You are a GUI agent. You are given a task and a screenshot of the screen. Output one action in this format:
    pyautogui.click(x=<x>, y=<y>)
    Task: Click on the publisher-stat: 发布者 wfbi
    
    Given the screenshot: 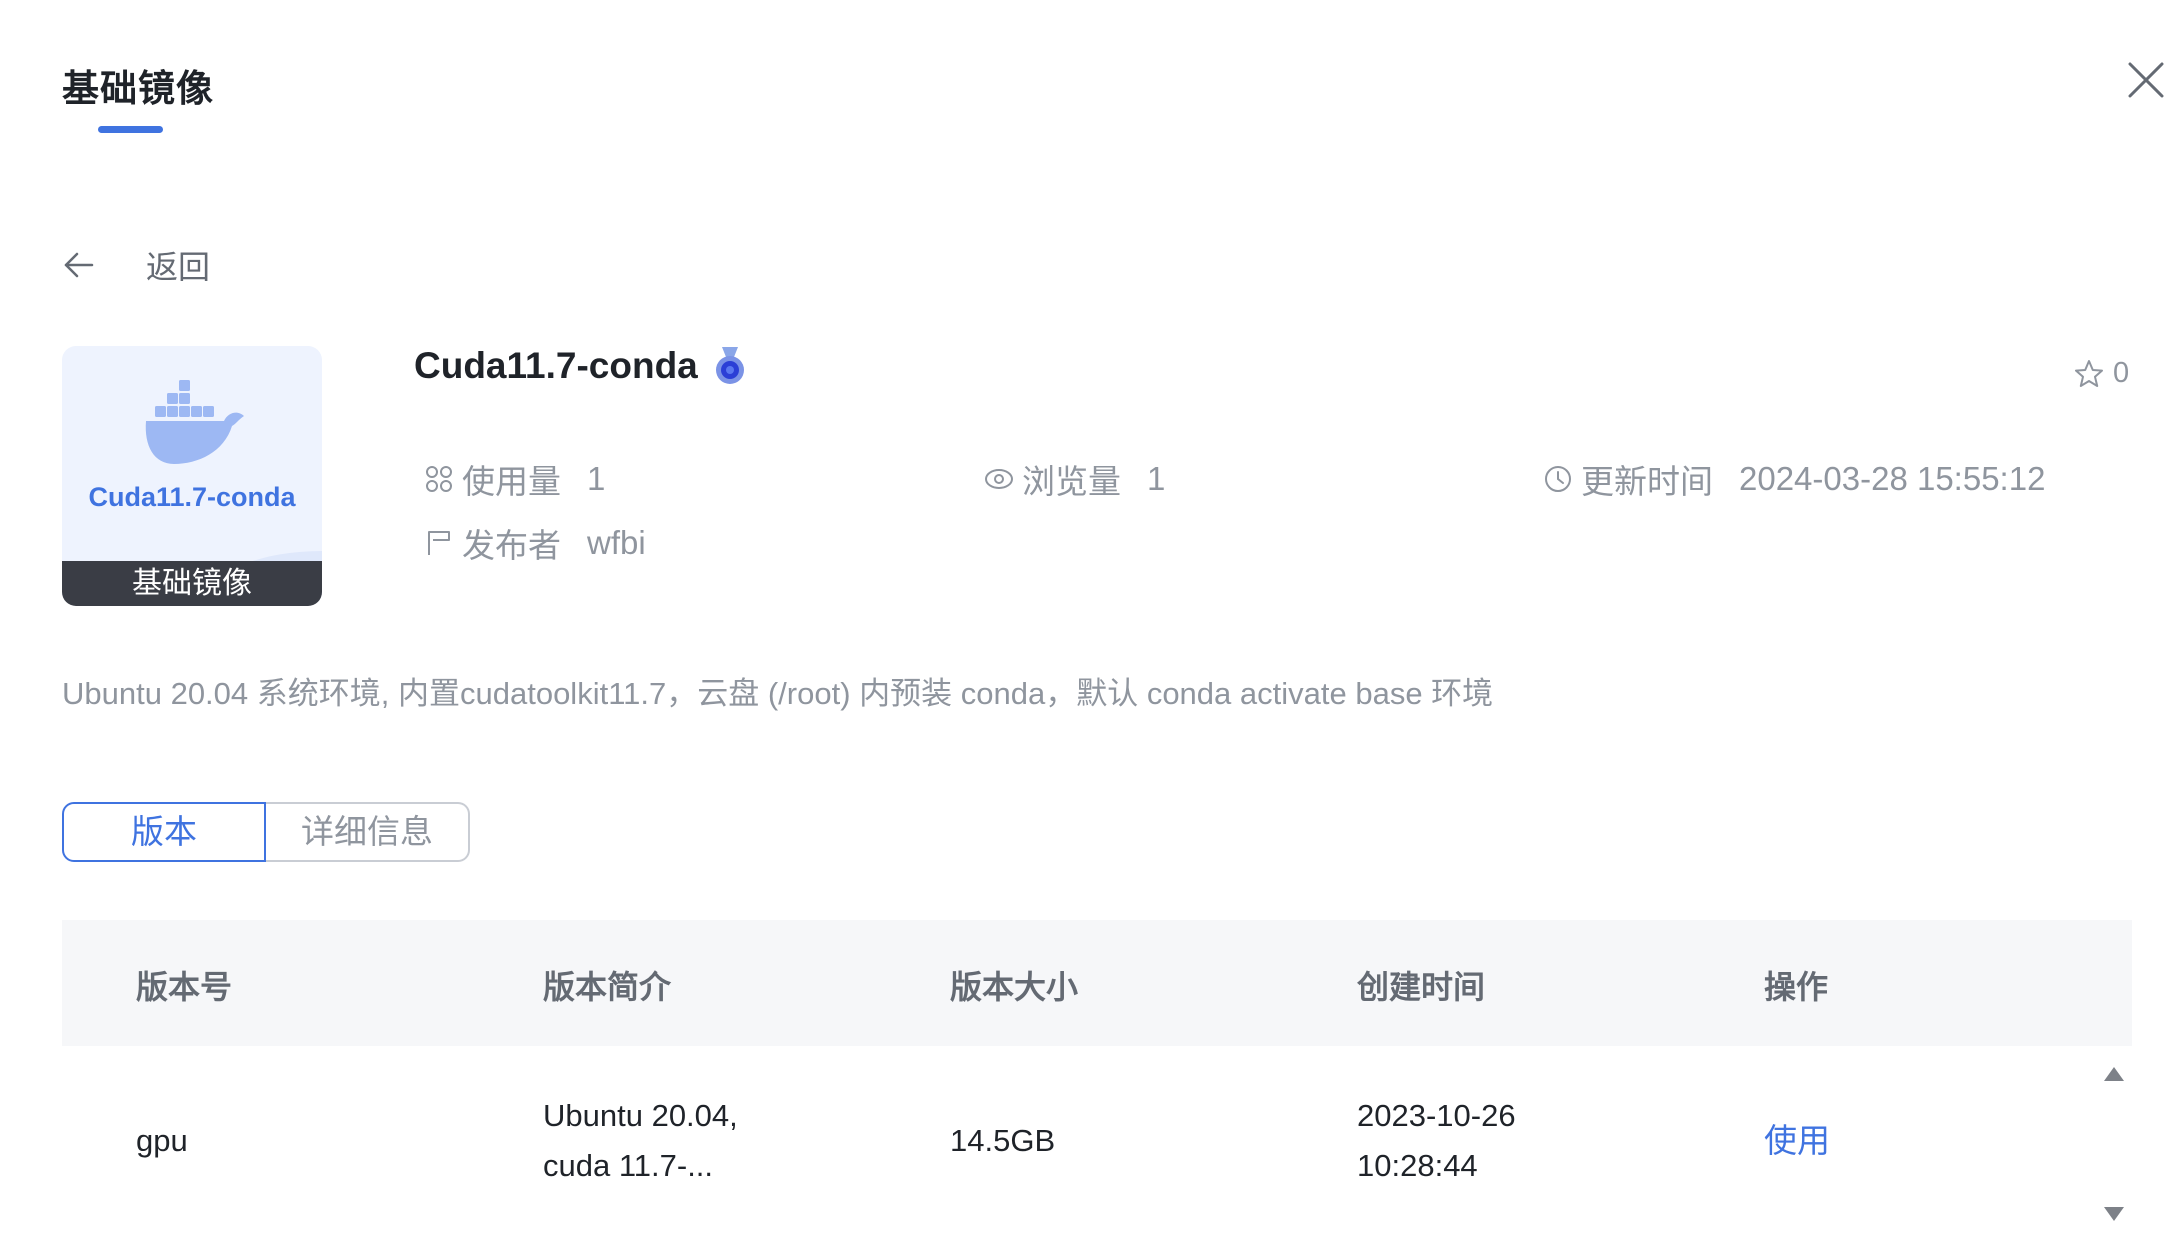 What is the action you would take?
    pyautogui.click(x=535, y=543)
    